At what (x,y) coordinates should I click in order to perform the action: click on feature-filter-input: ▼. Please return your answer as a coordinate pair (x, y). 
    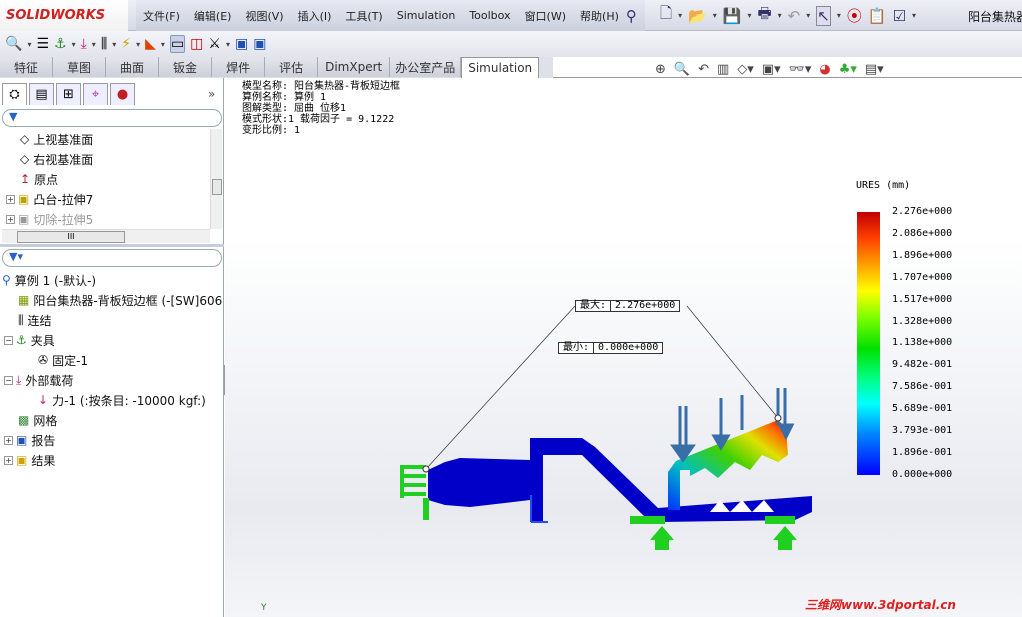
    Looking at the image, I should click on (112, 118).